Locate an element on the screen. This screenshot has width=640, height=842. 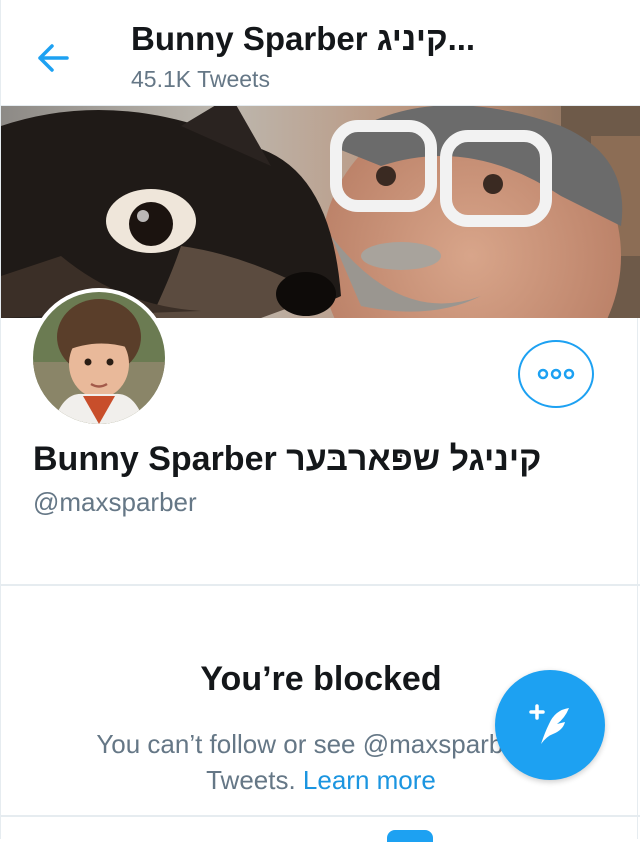
compose-tweet-icon is located at coordinates (549, 724).